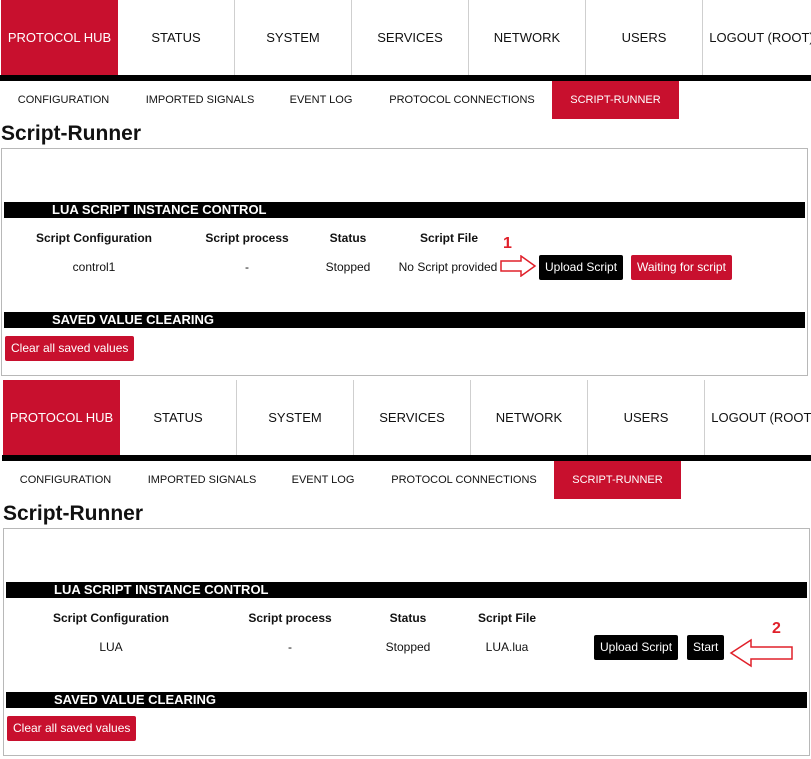 The image size is (811, 759). I want to click on waiting-for-script-button: Waiting for script, so click(681, 267).